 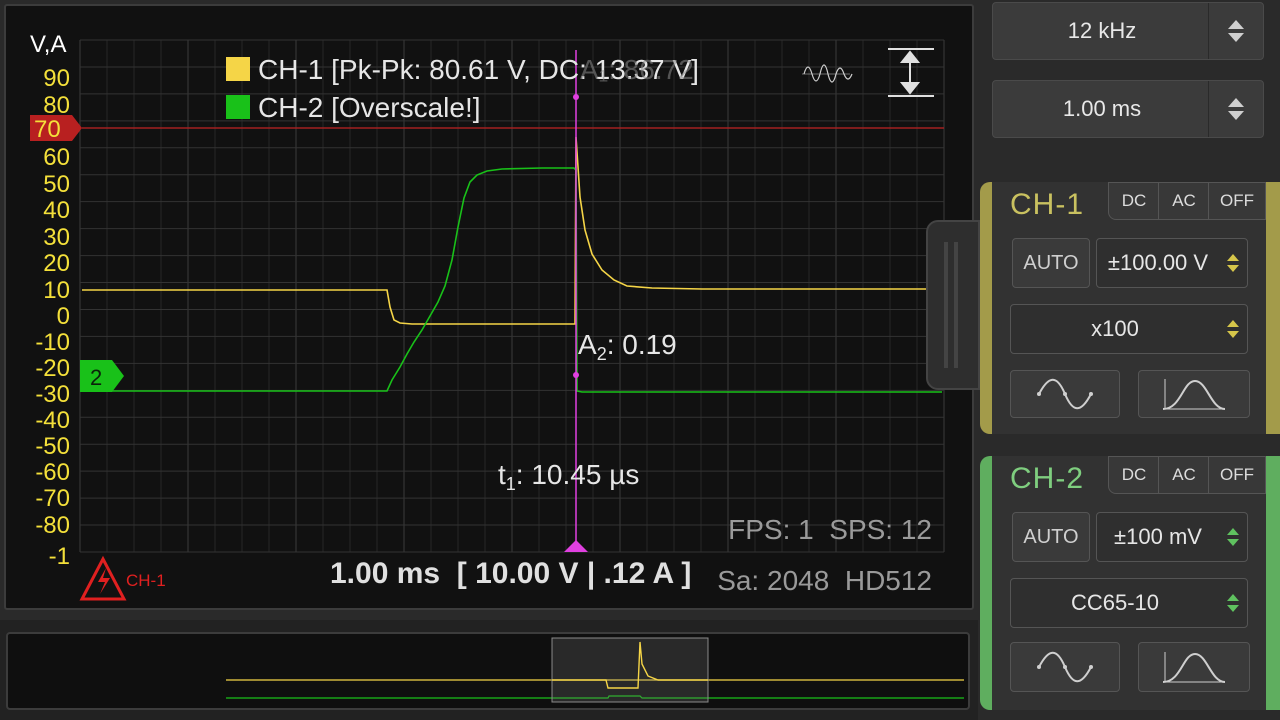 I want to click on scale-readout: 1.00 ms [ 10.00 V | .12 A ], so click(x=510, y=573).